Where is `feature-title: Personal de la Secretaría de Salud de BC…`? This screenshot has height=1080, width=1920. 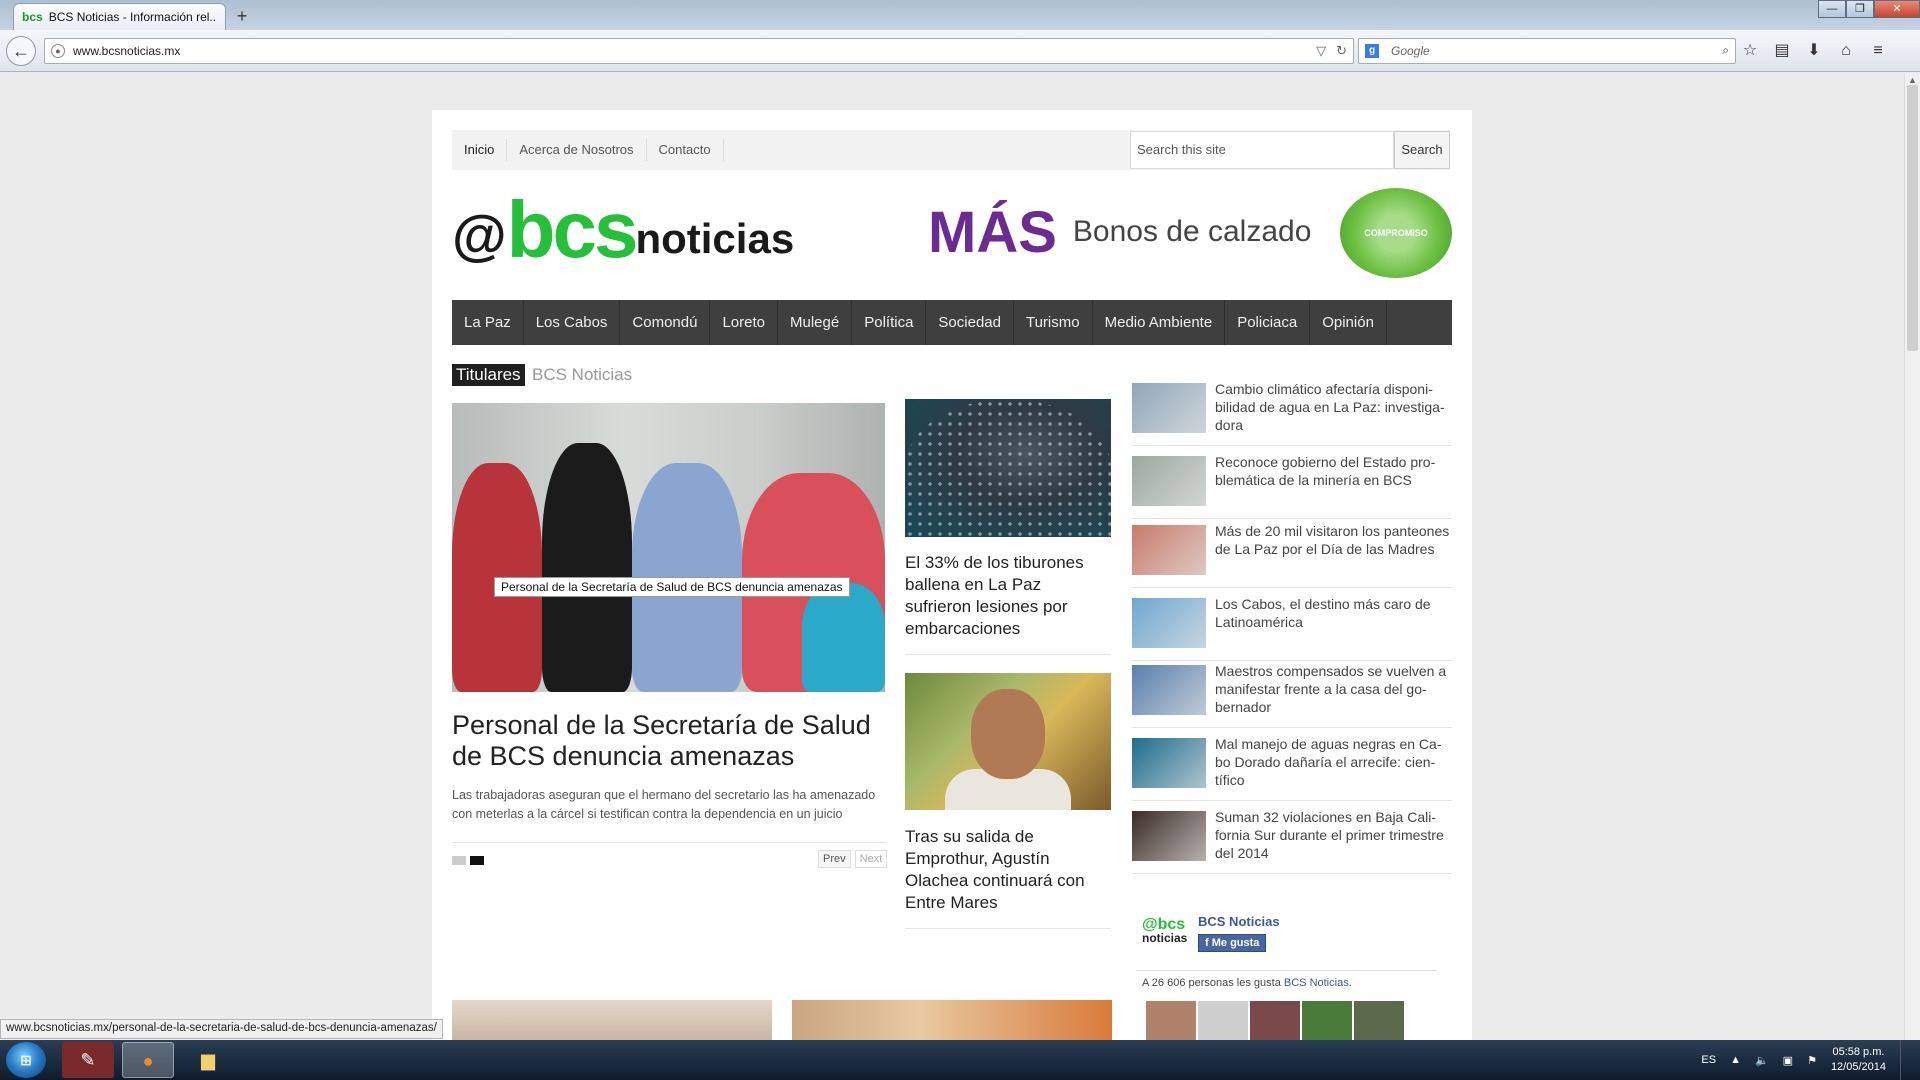
feature-title: Personal de la Secretaría de Salud de BC… is located at coordinates (672, 741).